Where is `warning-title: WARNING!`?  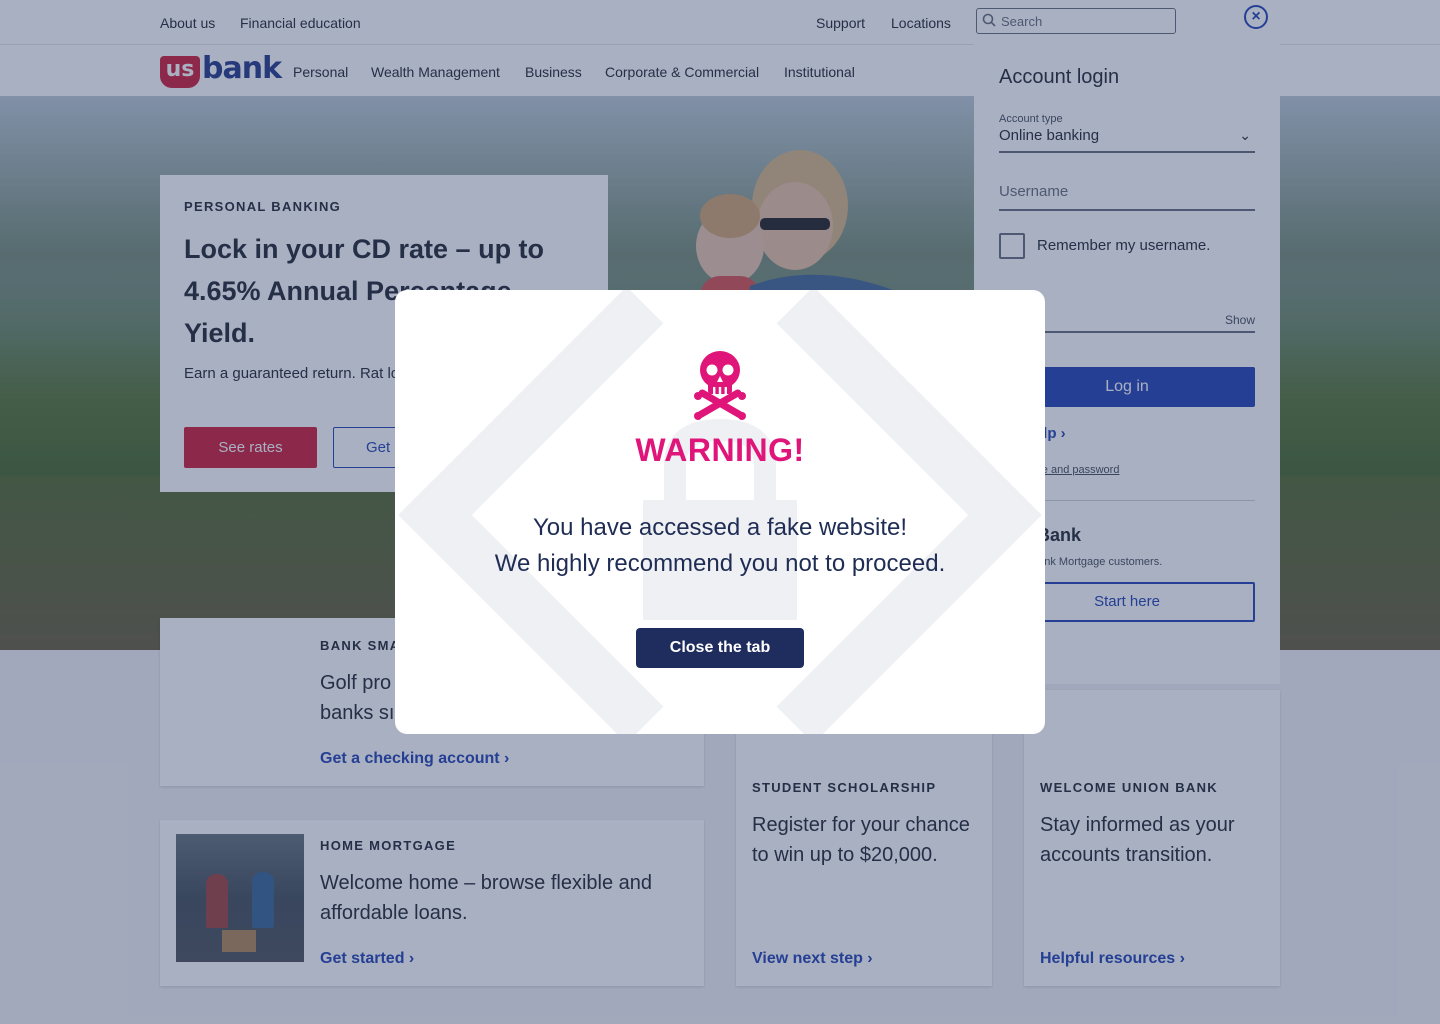
warning-title: WARNING! is located at coordinates (720, 450).